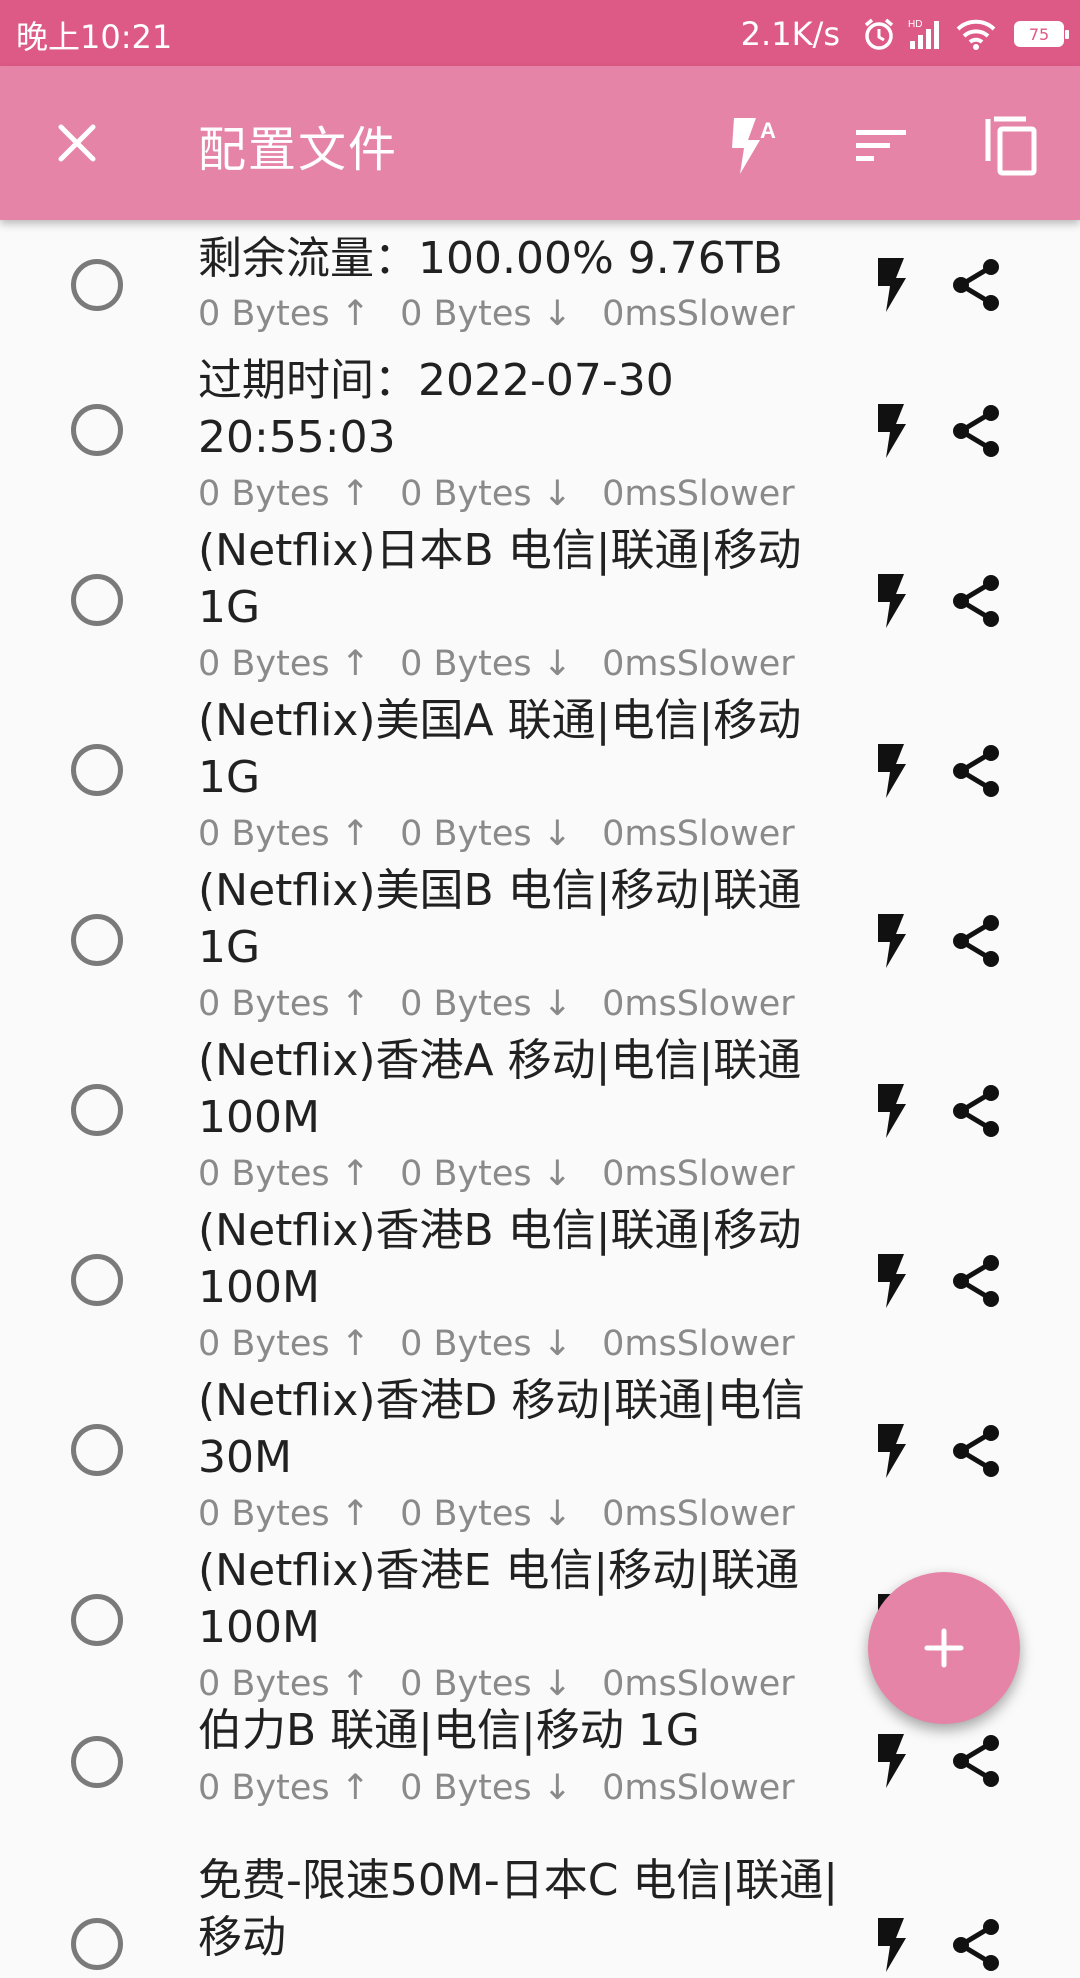  What do you see at coordinates (944, 1648) in the screenshot?
I see `add-profile-button` at bounding box center [944, 1648].